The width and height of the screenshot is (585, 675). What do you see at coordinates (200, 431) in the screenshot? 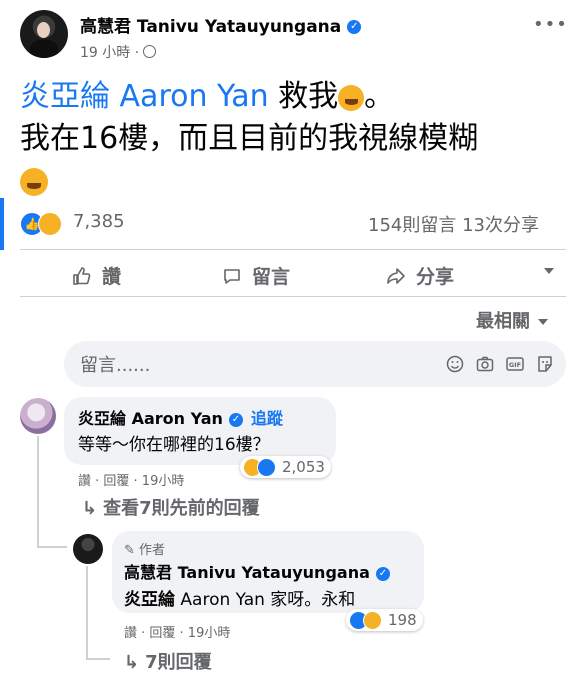
I see `comment-bubble: 炎亞綸 Aaron Yan ✓ 追蹤 等等～你在哪裡的16樓？` at bounding box center [200, 431].